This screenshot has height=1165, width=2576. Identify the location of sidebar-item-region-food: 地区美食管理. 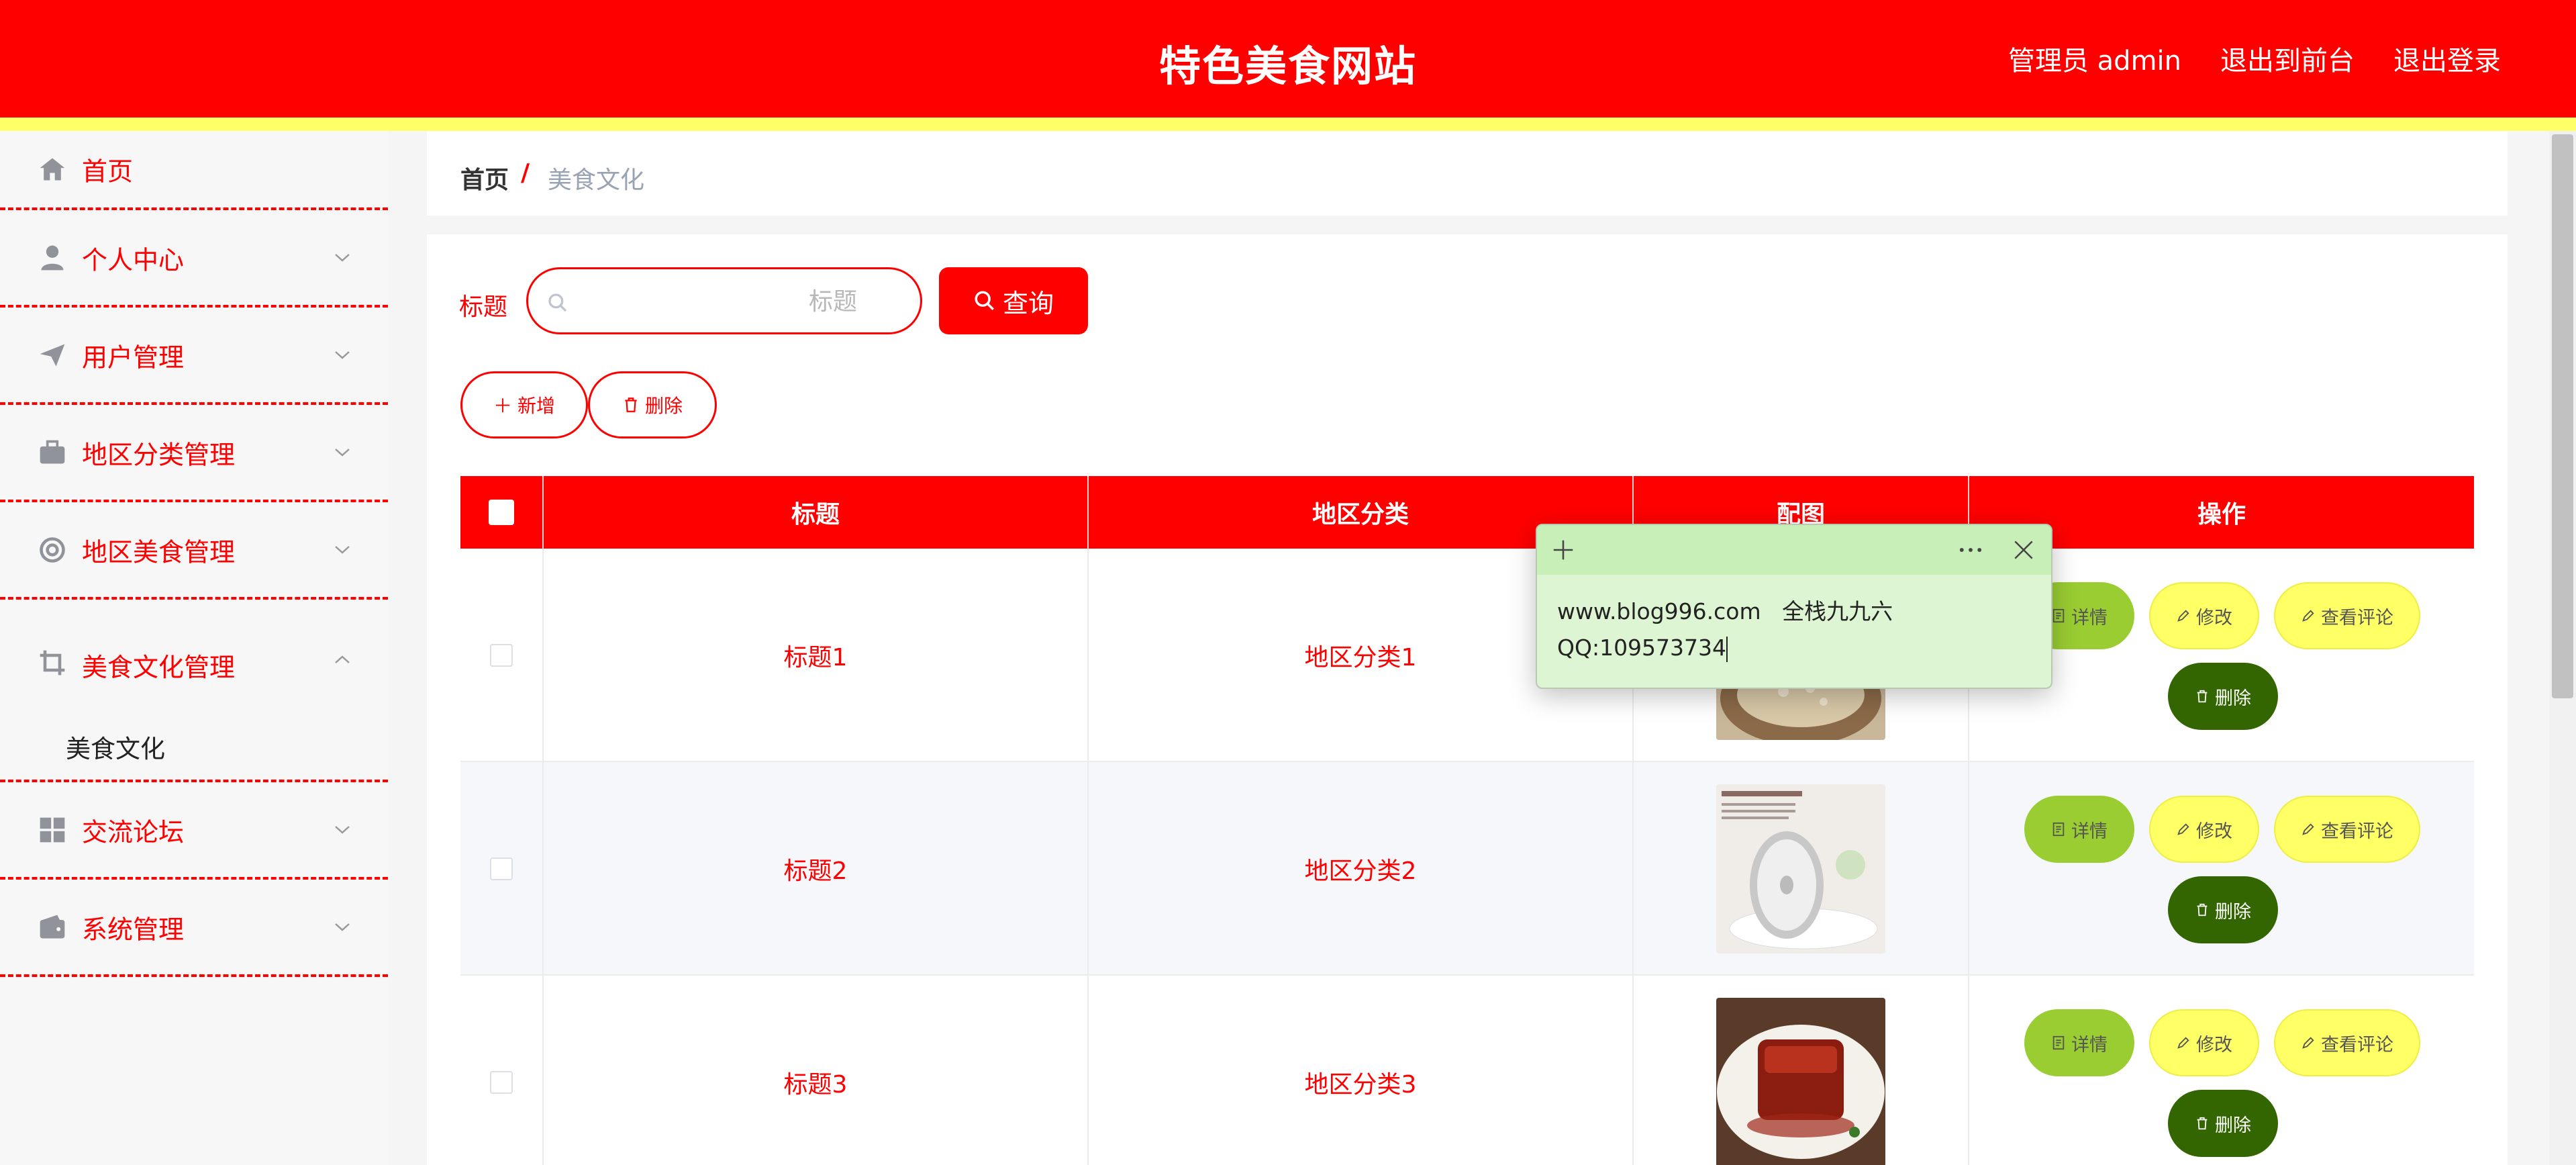
(194, 551).